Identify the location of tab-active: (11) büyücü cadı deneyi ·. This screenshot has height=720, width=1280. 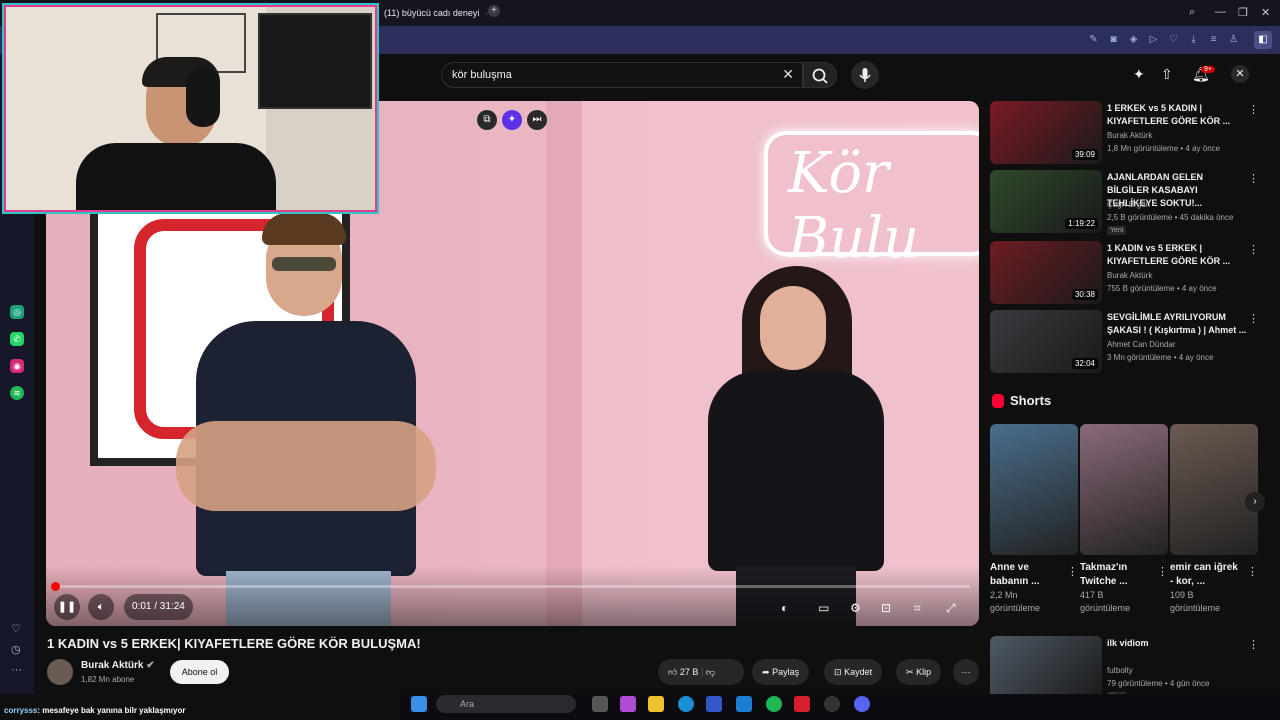
(430, 13).